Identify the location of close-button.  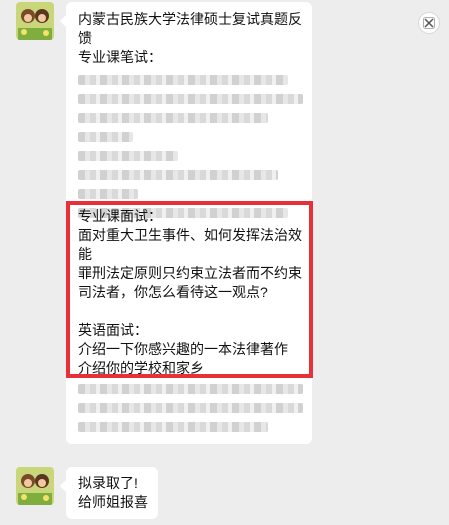
(429, 23).